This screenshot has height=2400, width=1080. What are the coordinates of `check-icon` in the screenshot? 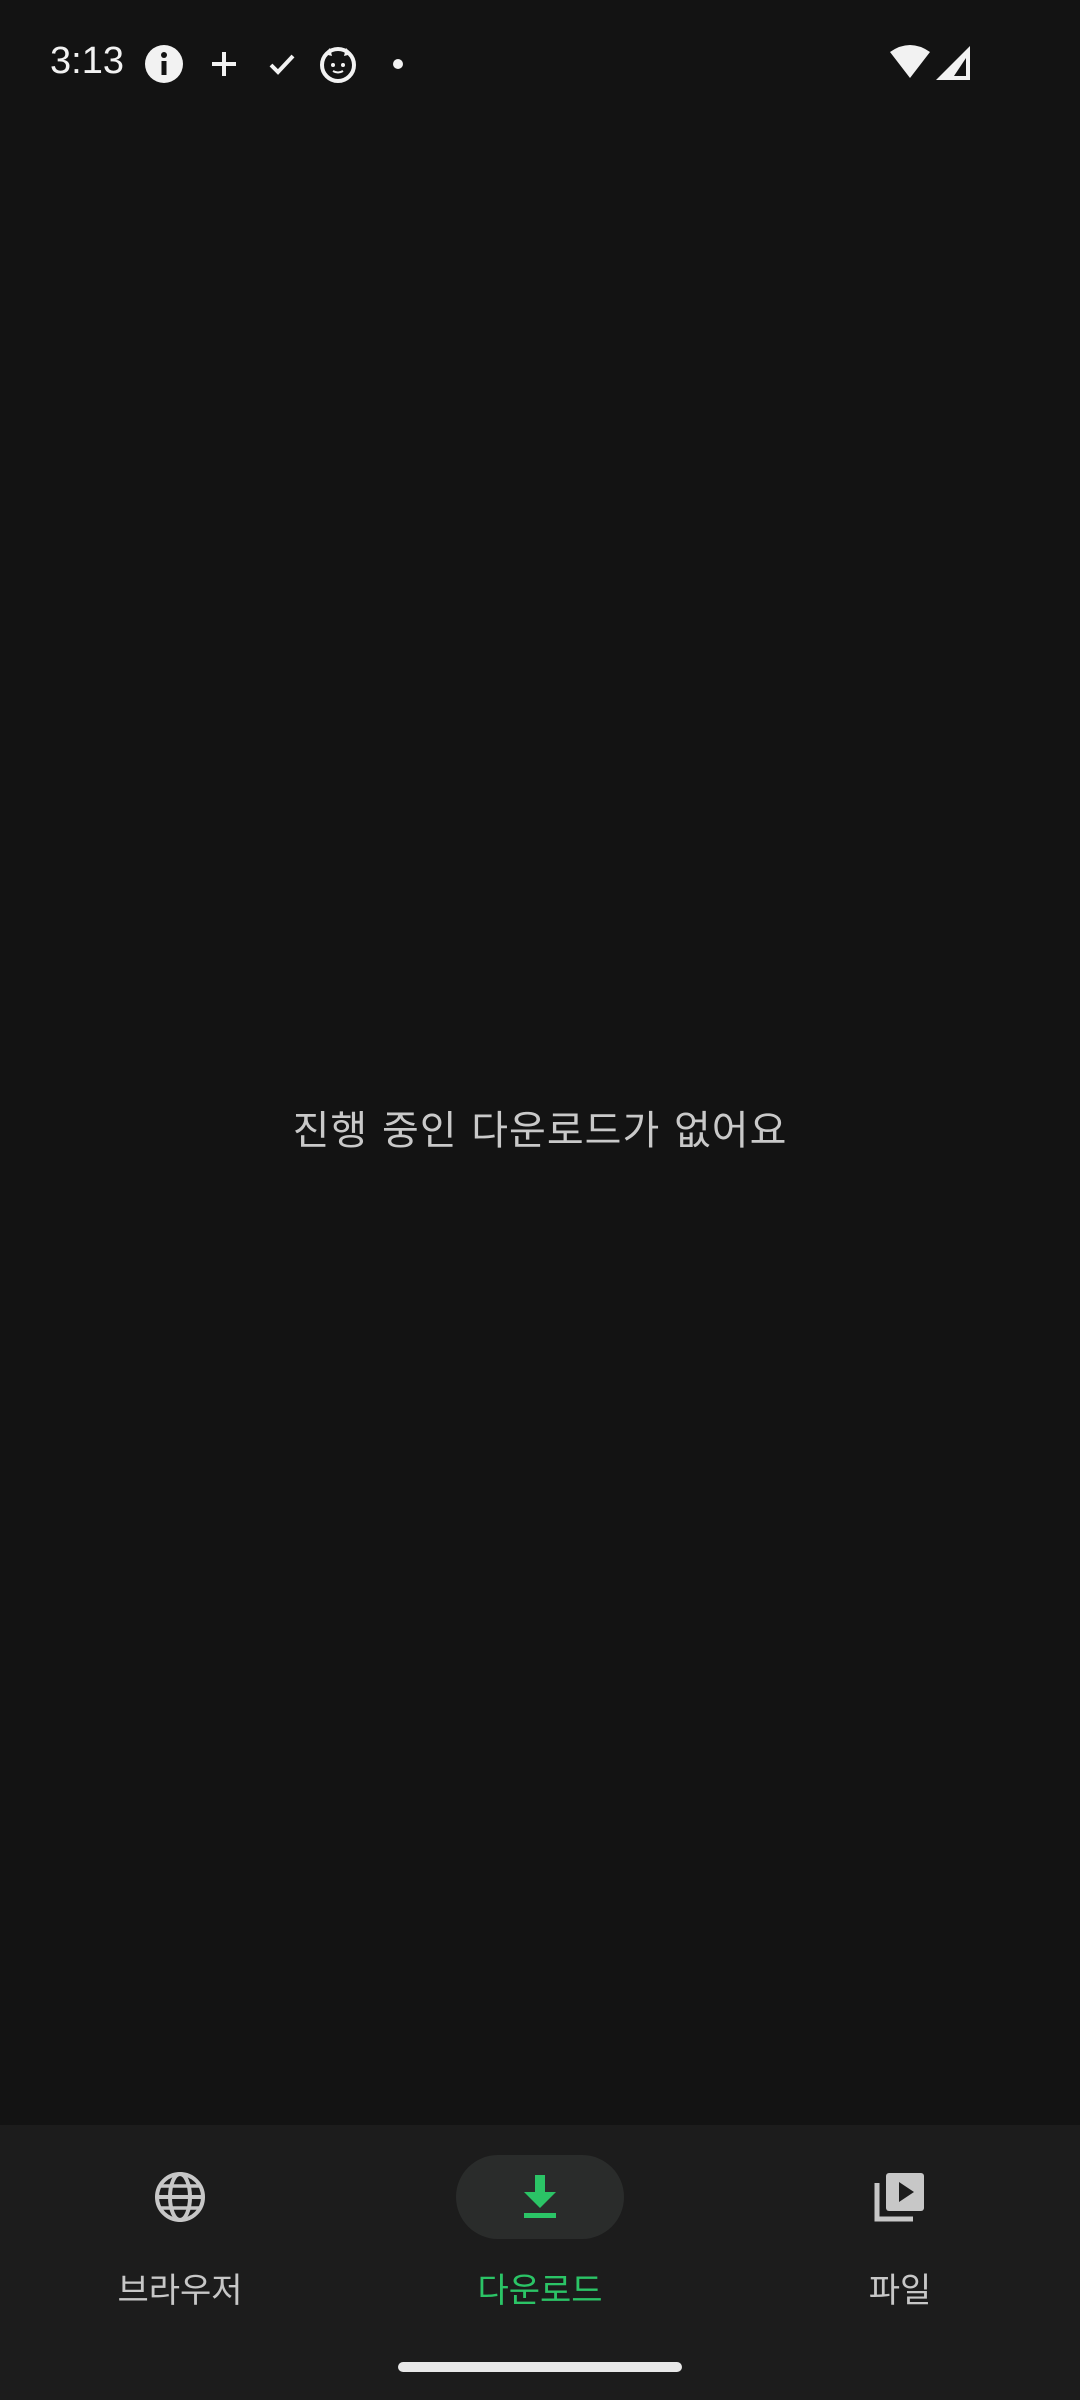 It's located at (282, 64).